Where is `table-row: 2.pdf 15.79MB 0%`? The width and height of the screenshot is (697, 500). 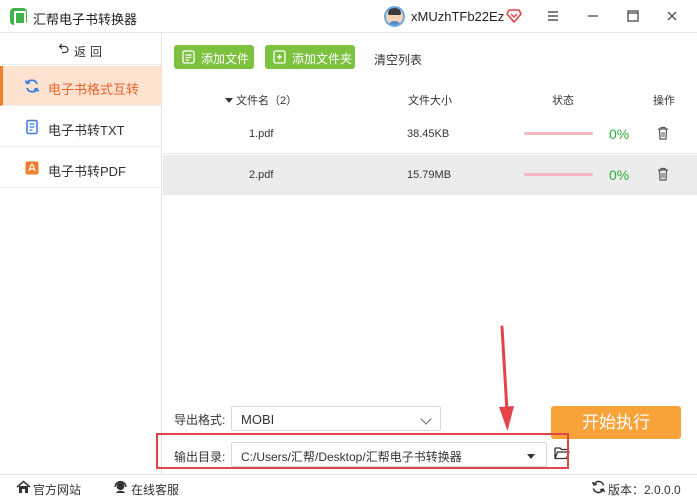 table-row: 2.pdf 15.79MB 0% is located at coordinates (430, 175).